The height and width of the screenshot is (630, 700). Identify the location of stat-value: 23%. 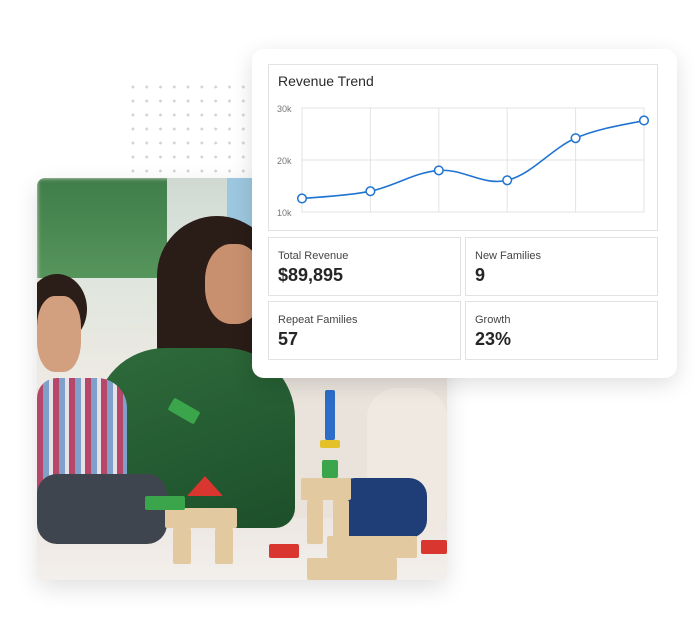
(493, 339).